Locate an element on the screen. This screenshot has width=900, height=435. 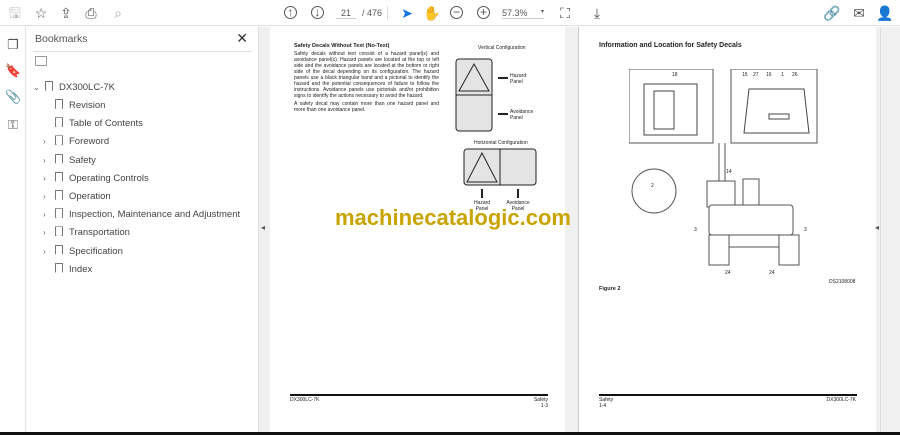
bookmark-item: › Safety is located at coordinates (69, 161).